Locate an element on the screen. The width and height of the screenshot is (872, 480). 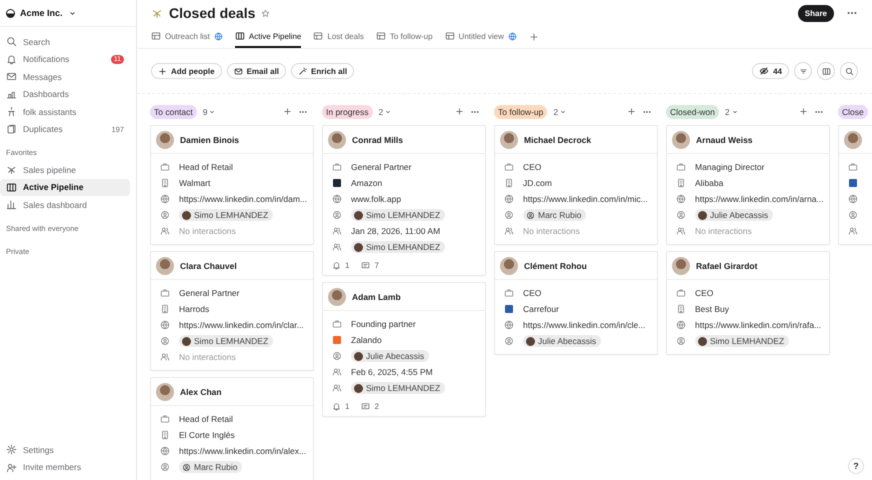
sidebar-item: Search is located at coordinates (65, 41).